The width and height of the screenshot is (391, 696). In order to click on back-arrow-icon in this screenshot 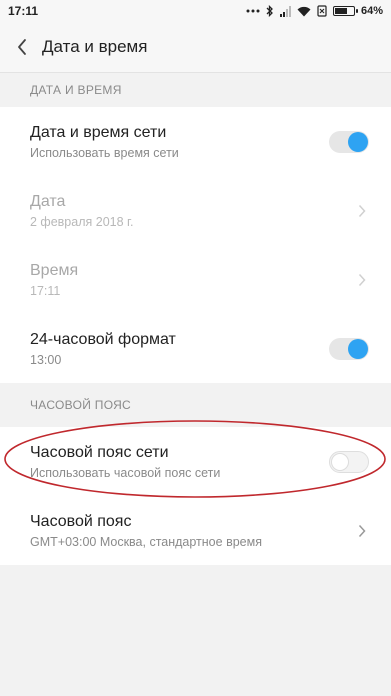, I will do `click(22, 47)`.